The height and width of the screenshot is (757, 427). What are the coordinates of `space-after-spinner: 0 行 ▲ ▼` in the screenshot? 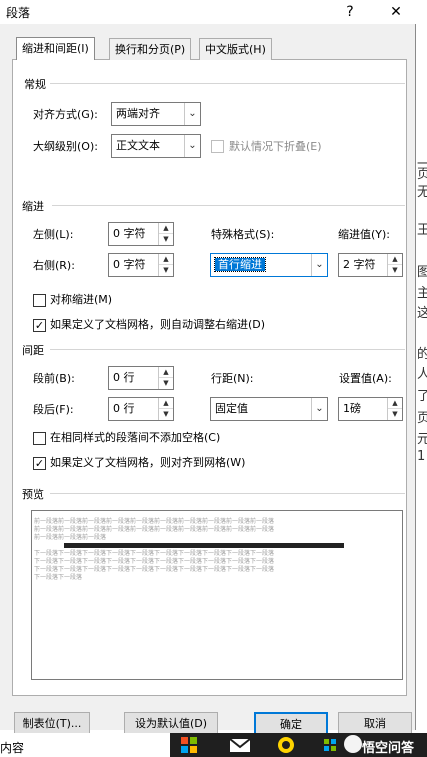 It's located at (141, 409).